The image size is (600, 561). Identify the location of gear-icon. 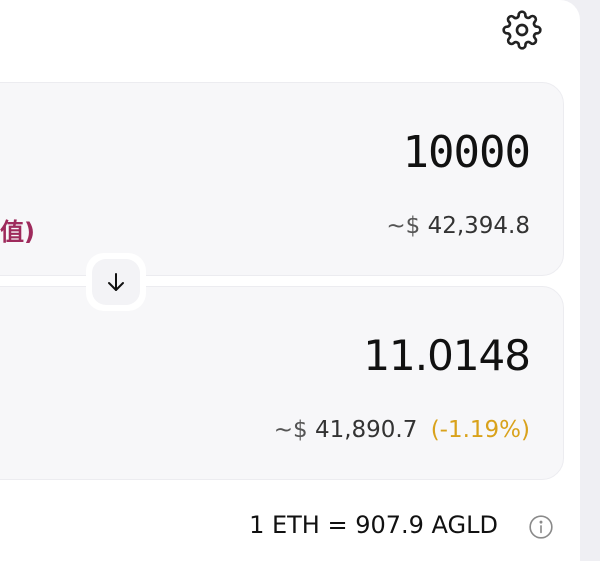
(522, 30).